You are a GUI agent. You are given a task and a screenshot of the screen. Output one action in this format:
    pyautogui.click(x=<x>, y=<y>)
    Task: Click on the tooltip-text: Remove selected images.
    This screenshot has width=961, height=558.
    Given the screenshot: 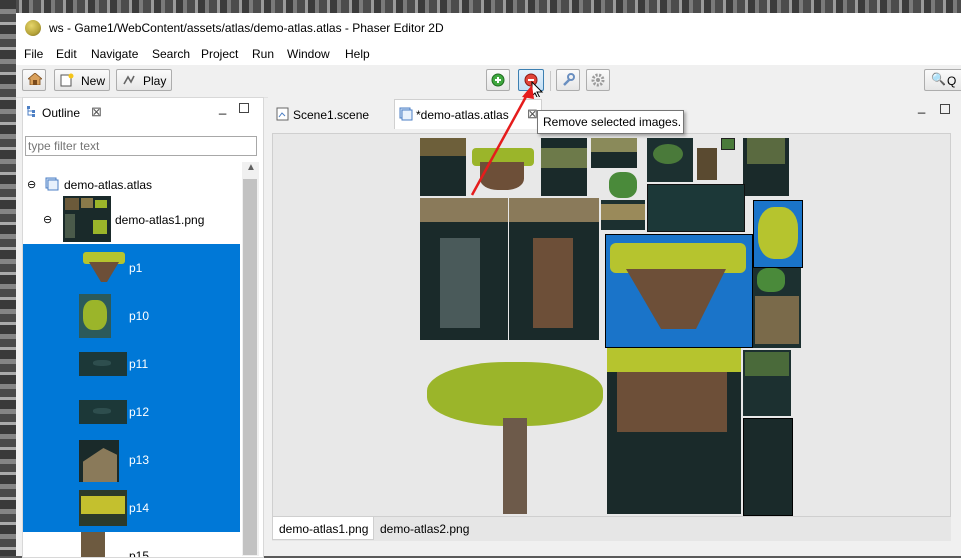 What is the action you would take?
    pyautogui.click(x=612, y=122)
    